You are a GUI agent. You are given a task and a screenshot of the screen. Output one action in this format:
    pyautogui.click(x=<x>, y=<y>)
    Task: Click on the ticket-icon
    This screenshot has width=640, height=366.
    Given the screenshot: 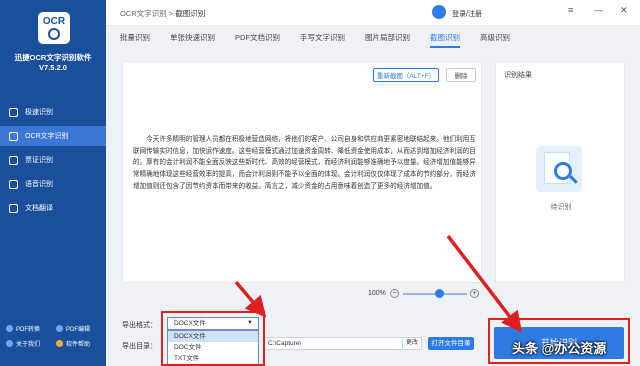 What is the action you would take?
    pyautogui.click(x=13, y=160)
    